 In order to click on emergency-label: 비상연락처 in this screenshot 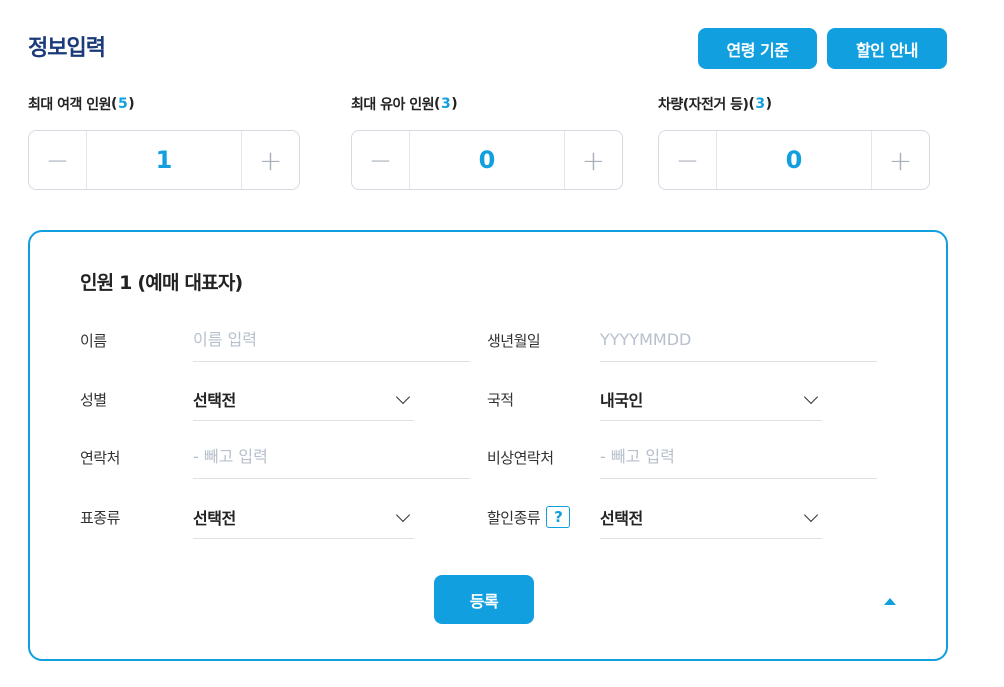, I will do `click(520, 457)`.